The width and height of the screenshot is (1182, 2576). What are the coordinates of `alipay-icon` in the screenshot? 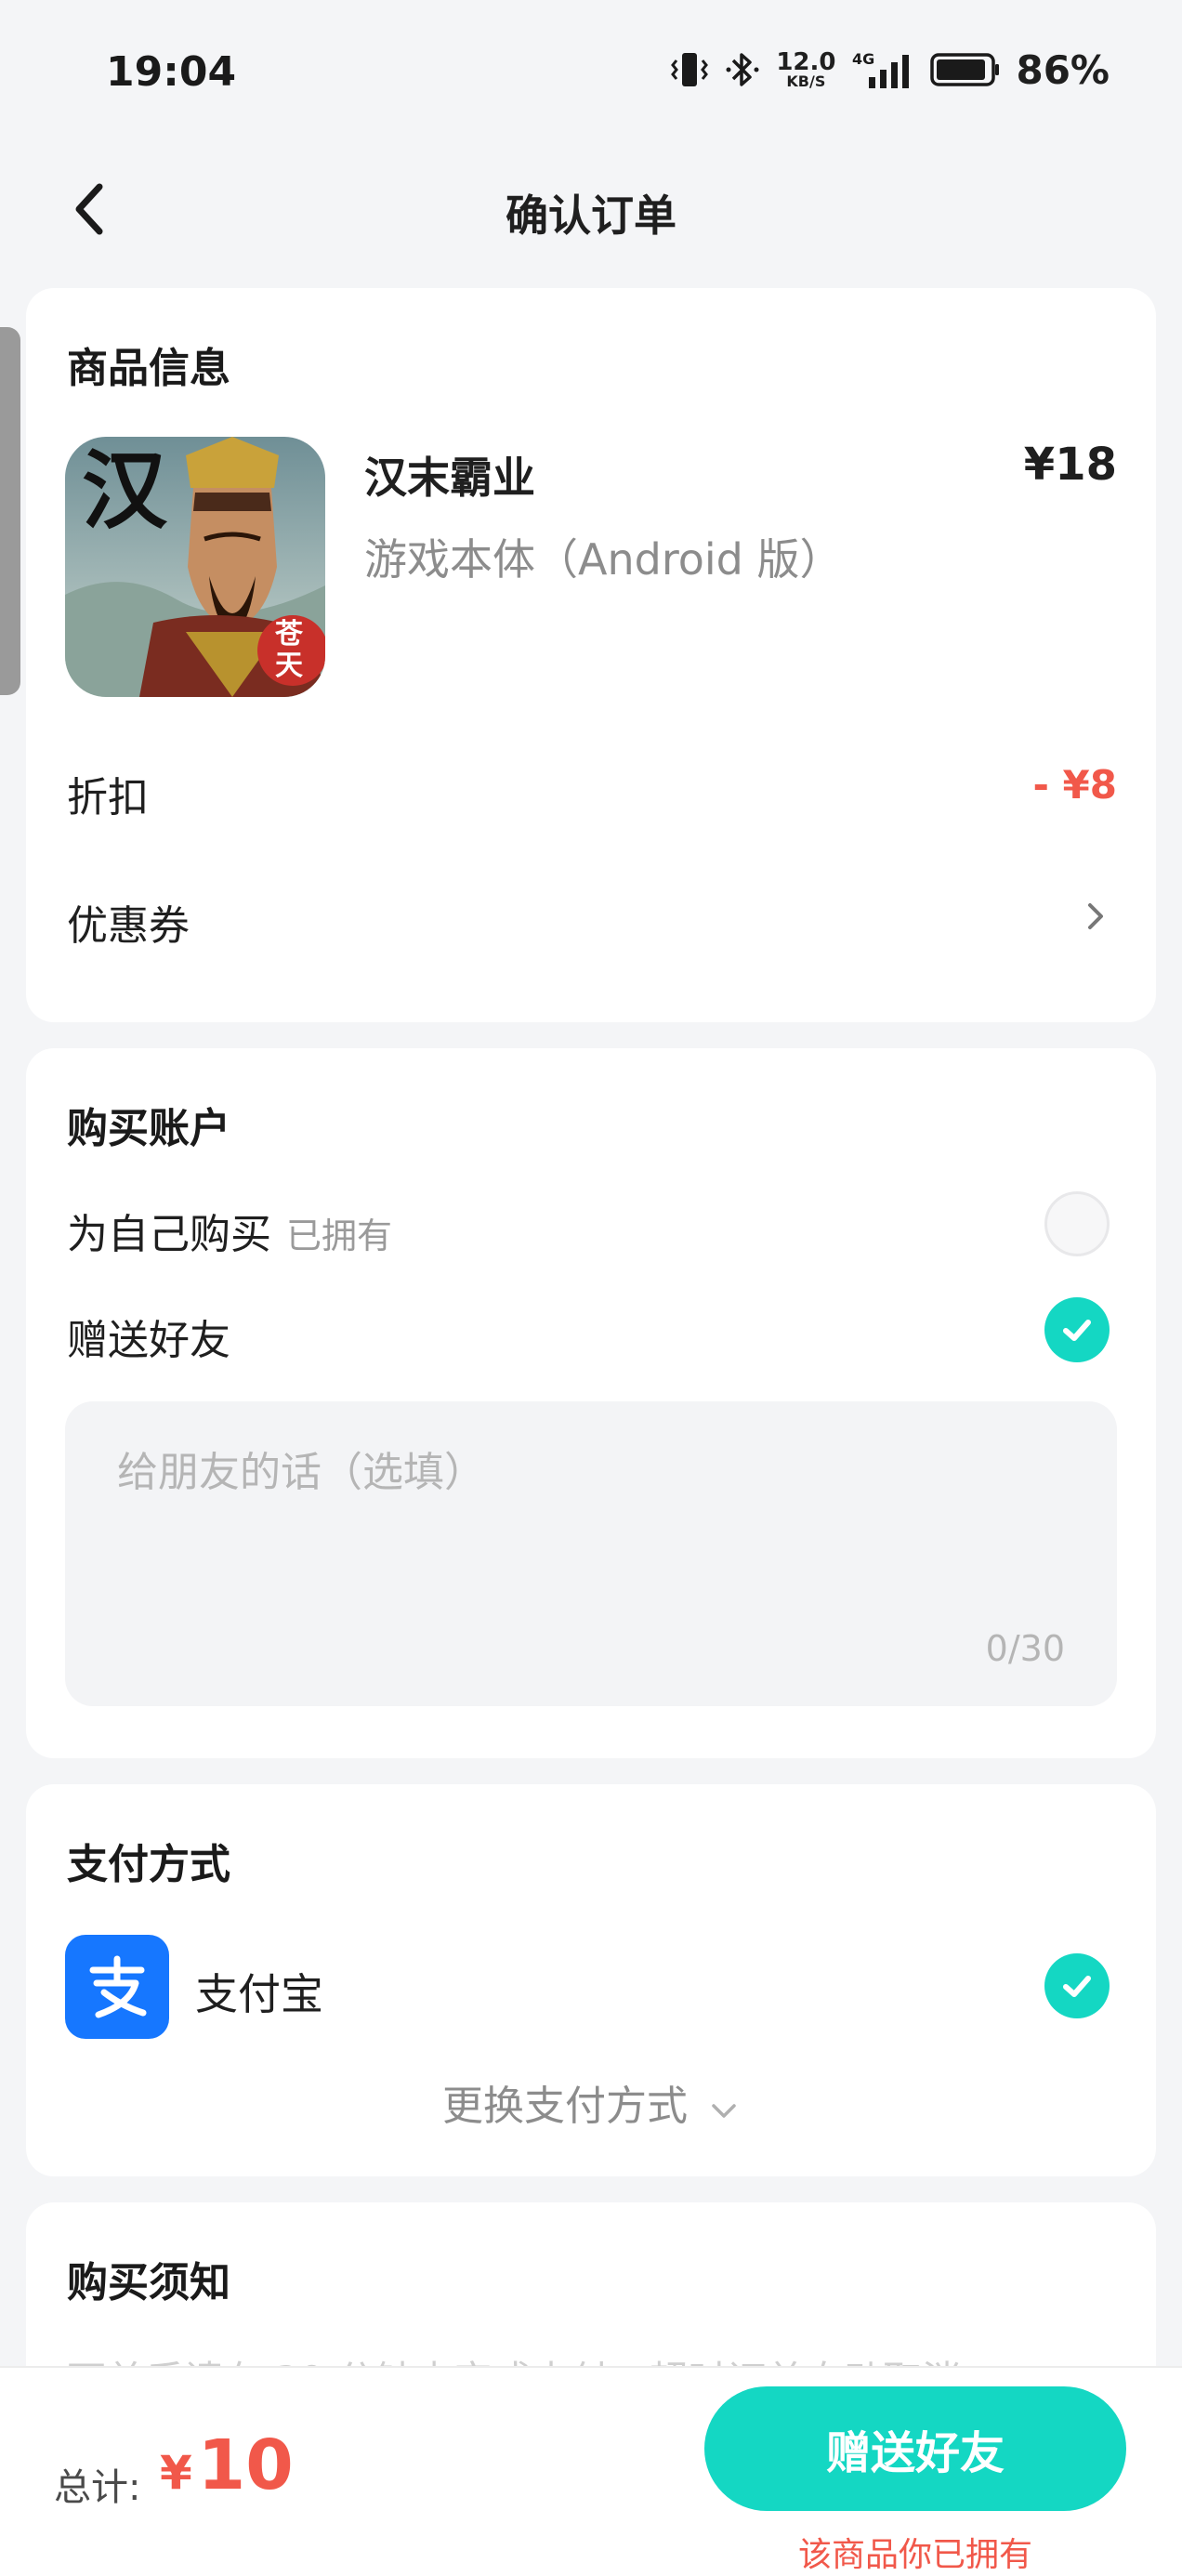 It's located at (117, 1987).